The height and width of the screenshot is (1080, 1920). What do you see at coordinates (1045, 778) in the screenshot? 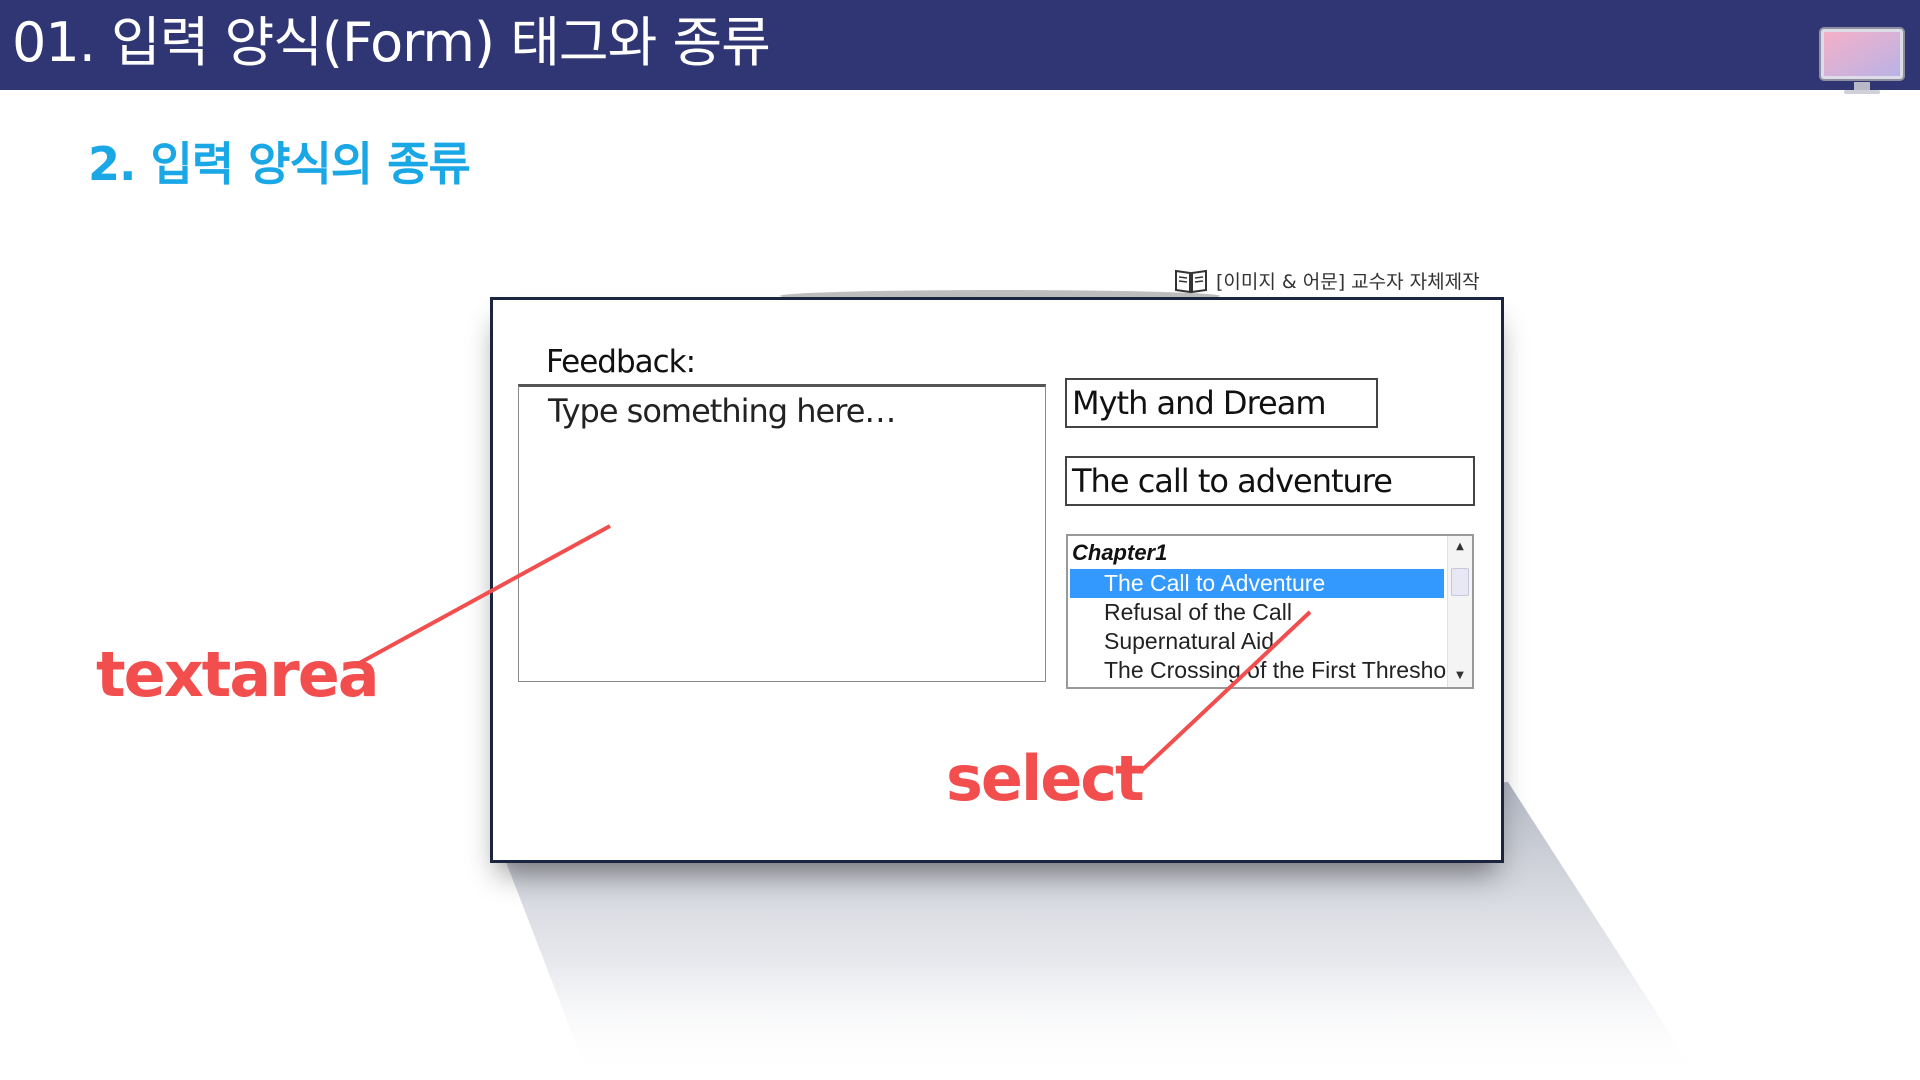
I see `select-callout-label: select` at bounding box center [1045, 778].